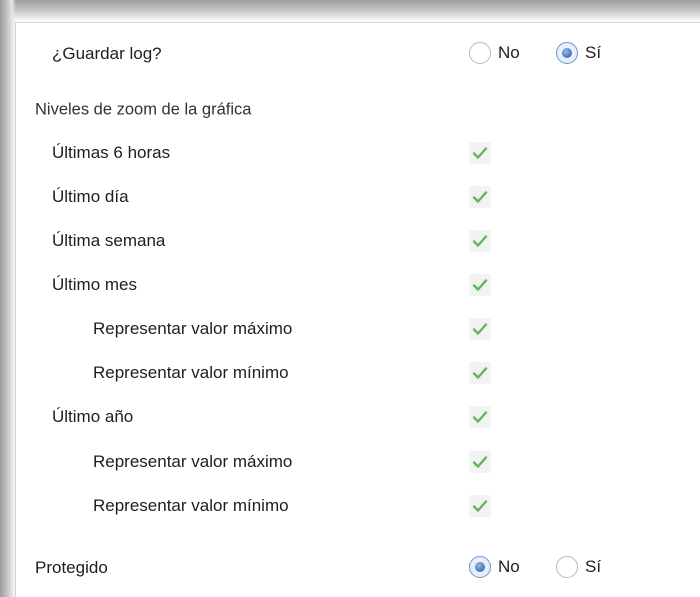 The width and height of the screenshot is (700, 597). What do you see at coordinates (143, 109) in the screenshot?
I see `zoom-section-title: Niveles de zoom de la gráfica` at bounding box center [143, 109].